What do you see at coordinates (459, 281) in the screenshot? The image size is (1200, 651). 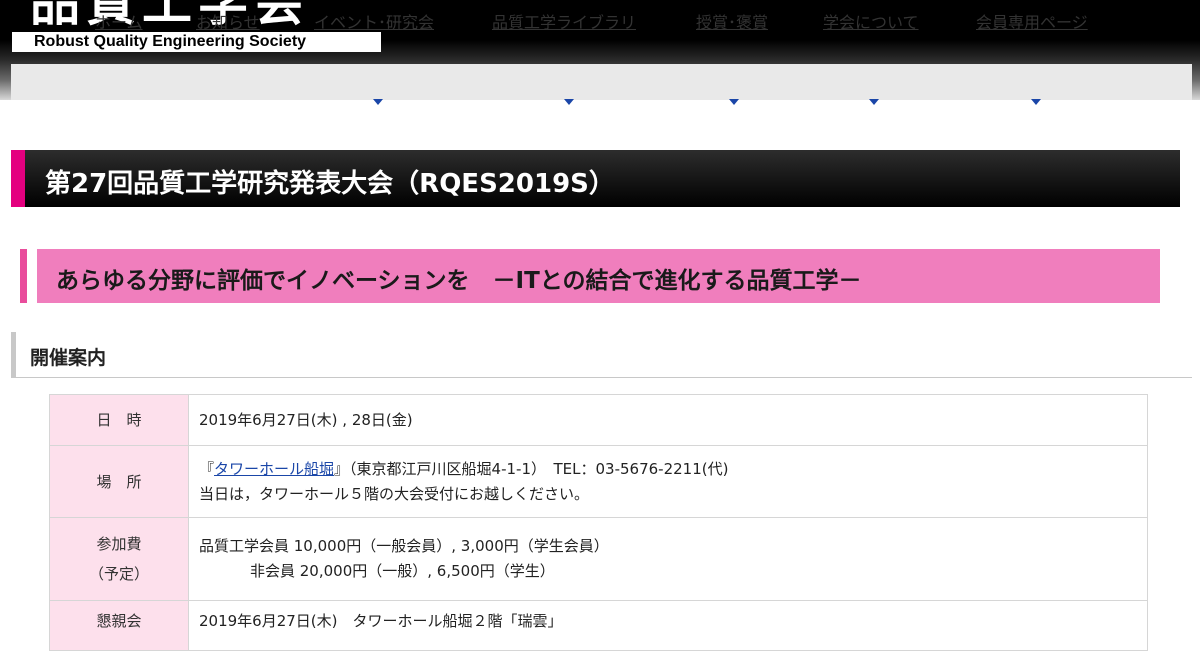 I see `theme-text: あらゆる分野に評価でイノベーションを －ITとの結合で進化する品質工学－` at bounding box center [459, 281].